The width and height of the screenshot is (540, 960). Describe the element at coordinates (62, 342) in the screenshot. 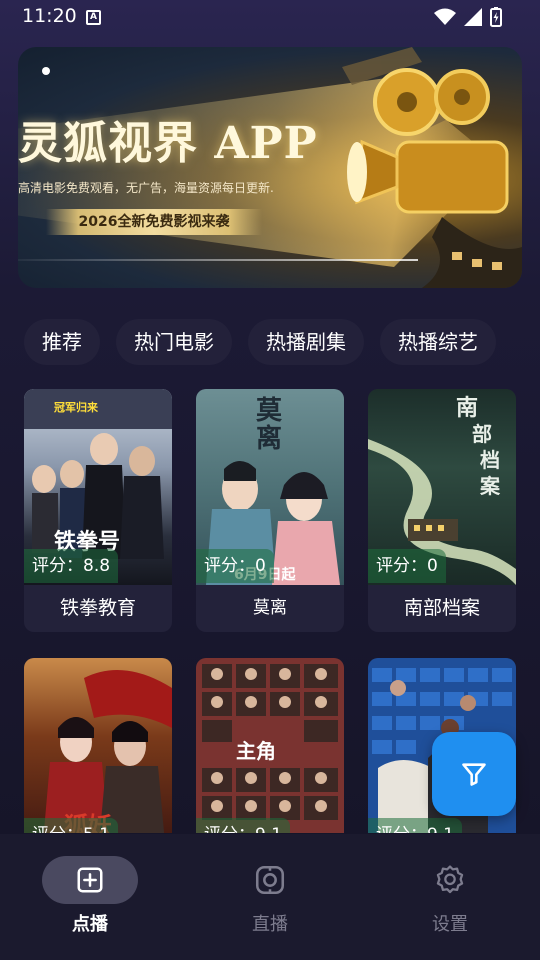

I see `tab-recommend: 推荐` at that location.